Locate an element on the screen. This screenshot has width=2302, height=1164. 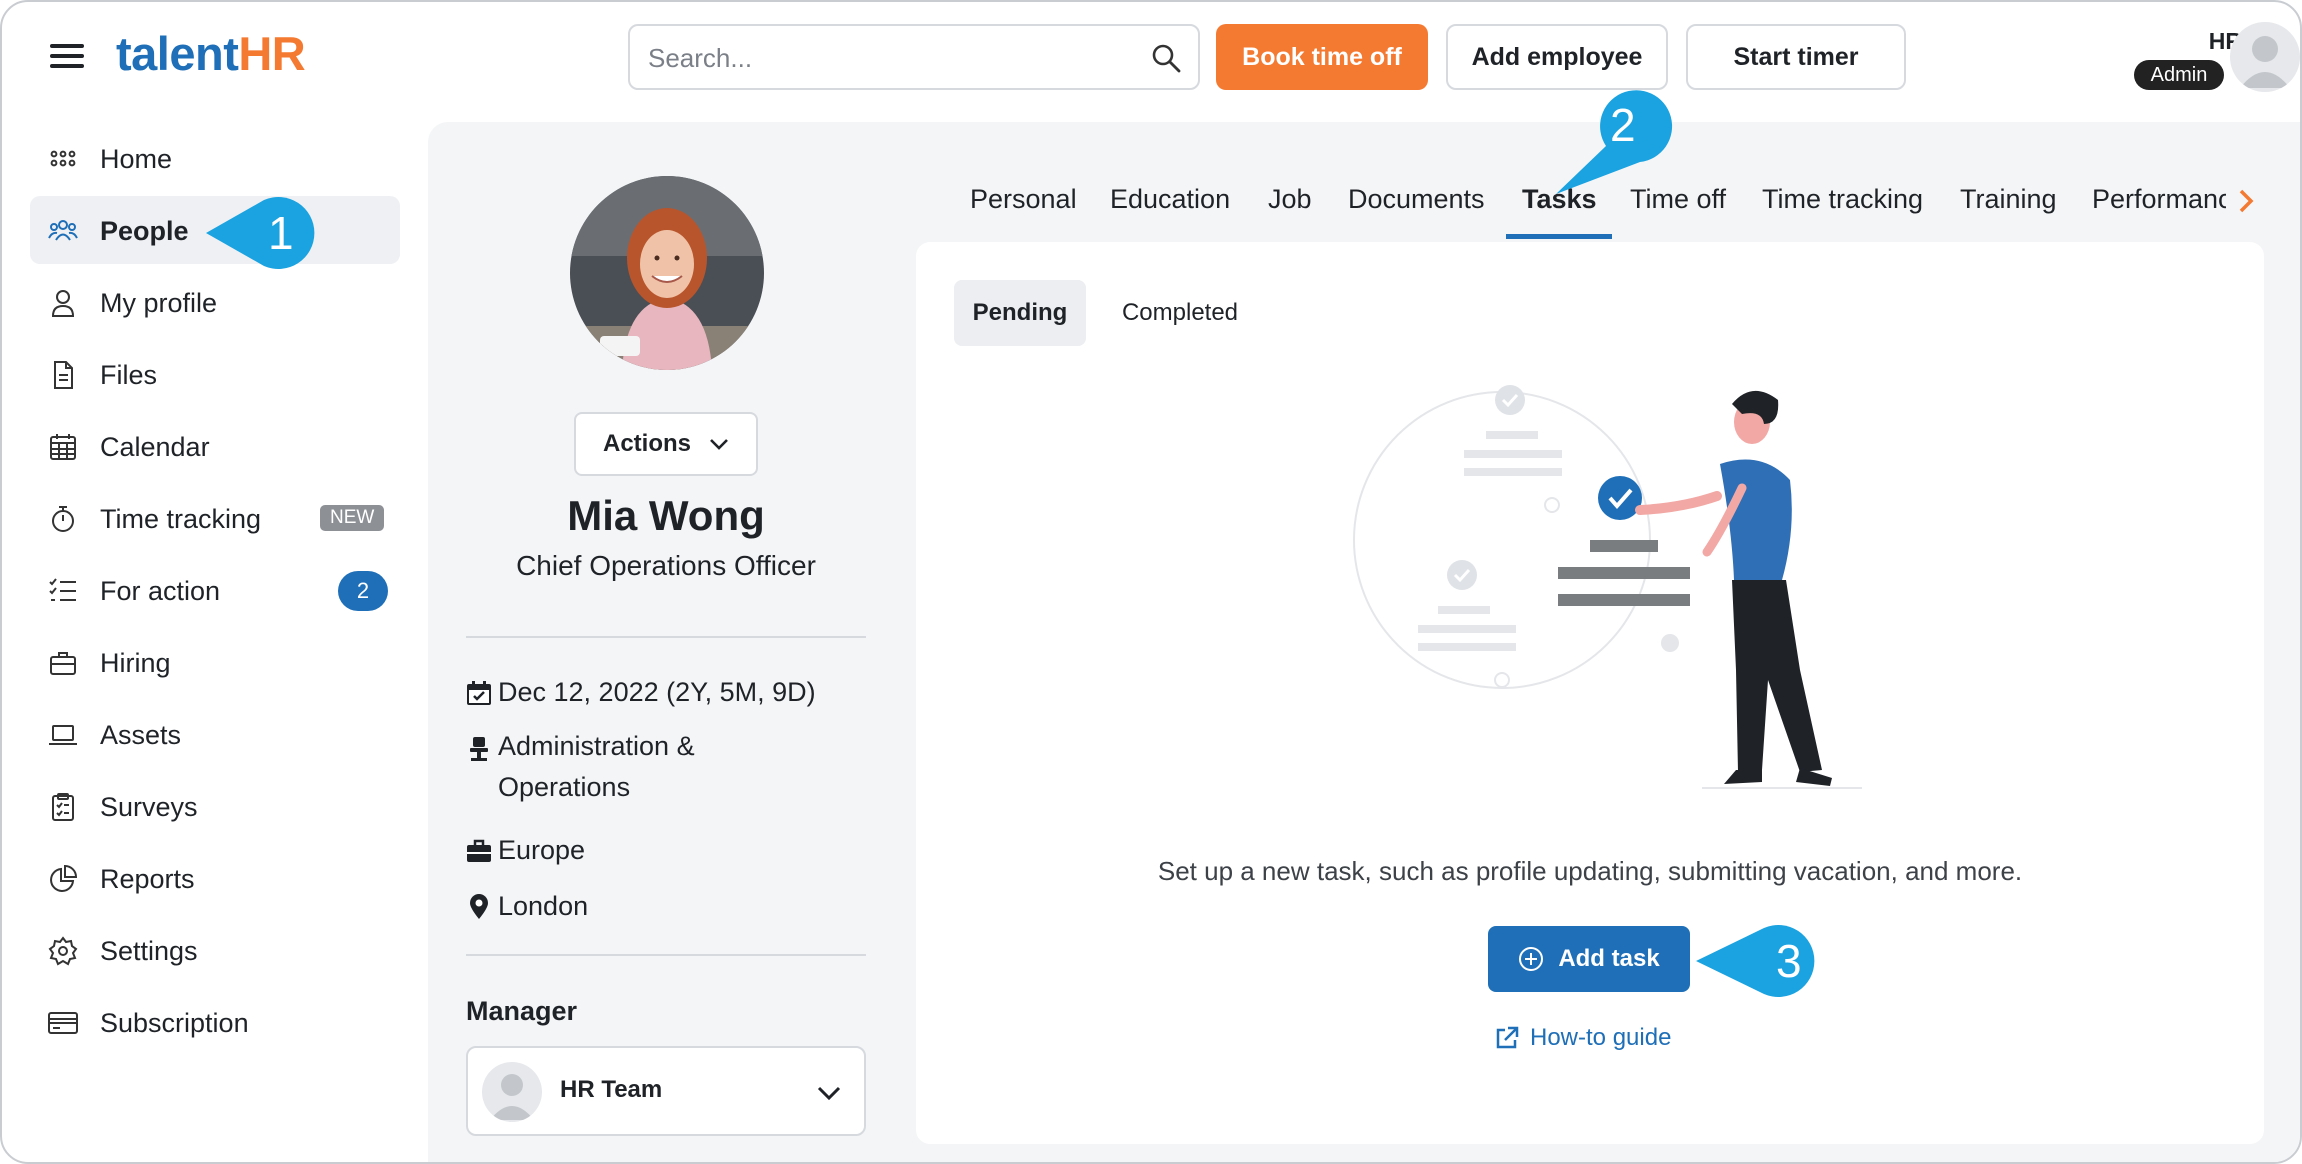
actions-dropdown: Actions is located at coordinates (666, 444).